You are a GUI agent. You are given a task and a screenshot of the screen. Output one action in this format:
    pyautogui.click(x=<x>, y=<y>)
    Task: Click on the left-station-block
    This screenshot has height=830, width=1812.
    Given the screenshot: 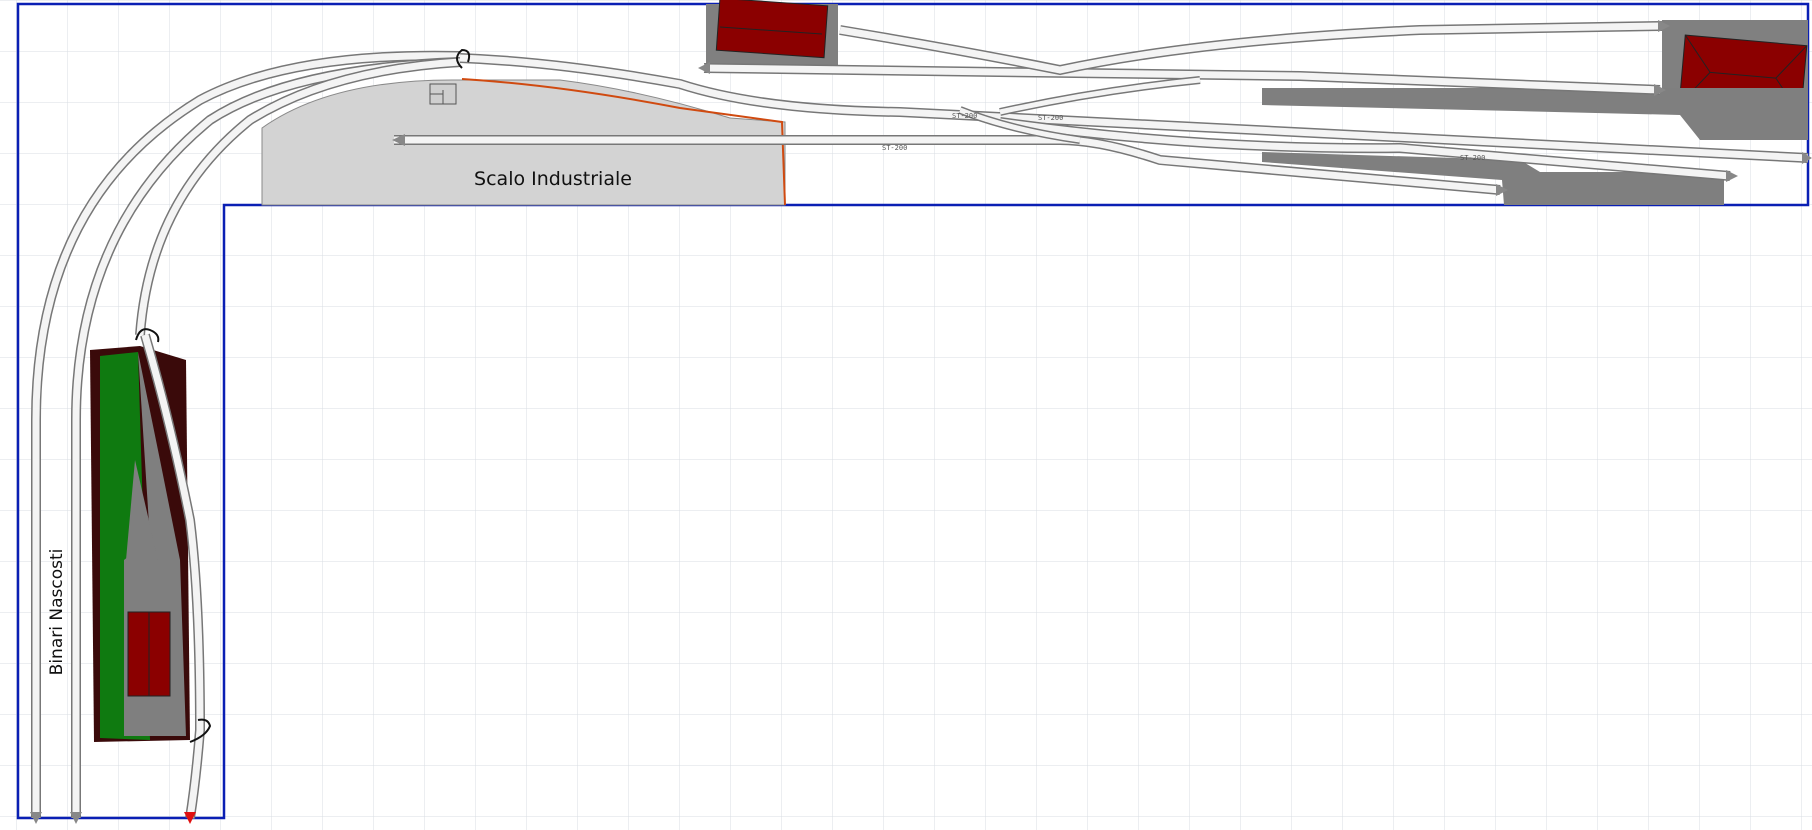 What is the action you would take?
    pyautogui.click(x=140, y=544)
    